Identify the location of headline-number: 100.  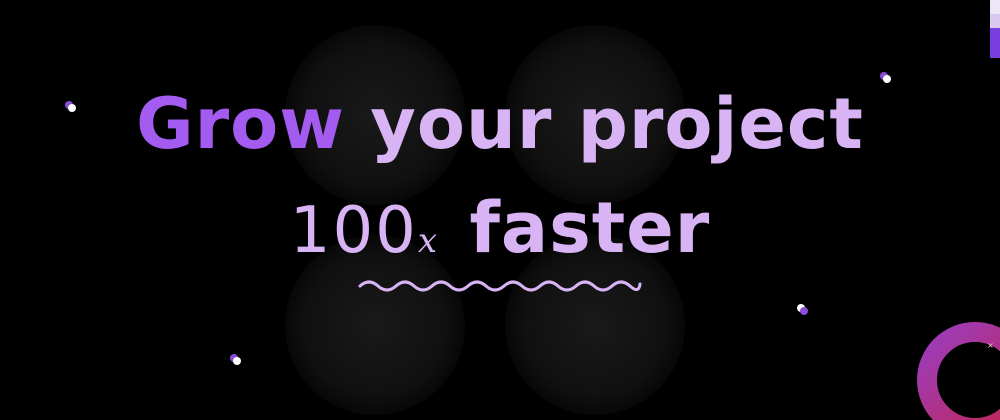
(353, 231).